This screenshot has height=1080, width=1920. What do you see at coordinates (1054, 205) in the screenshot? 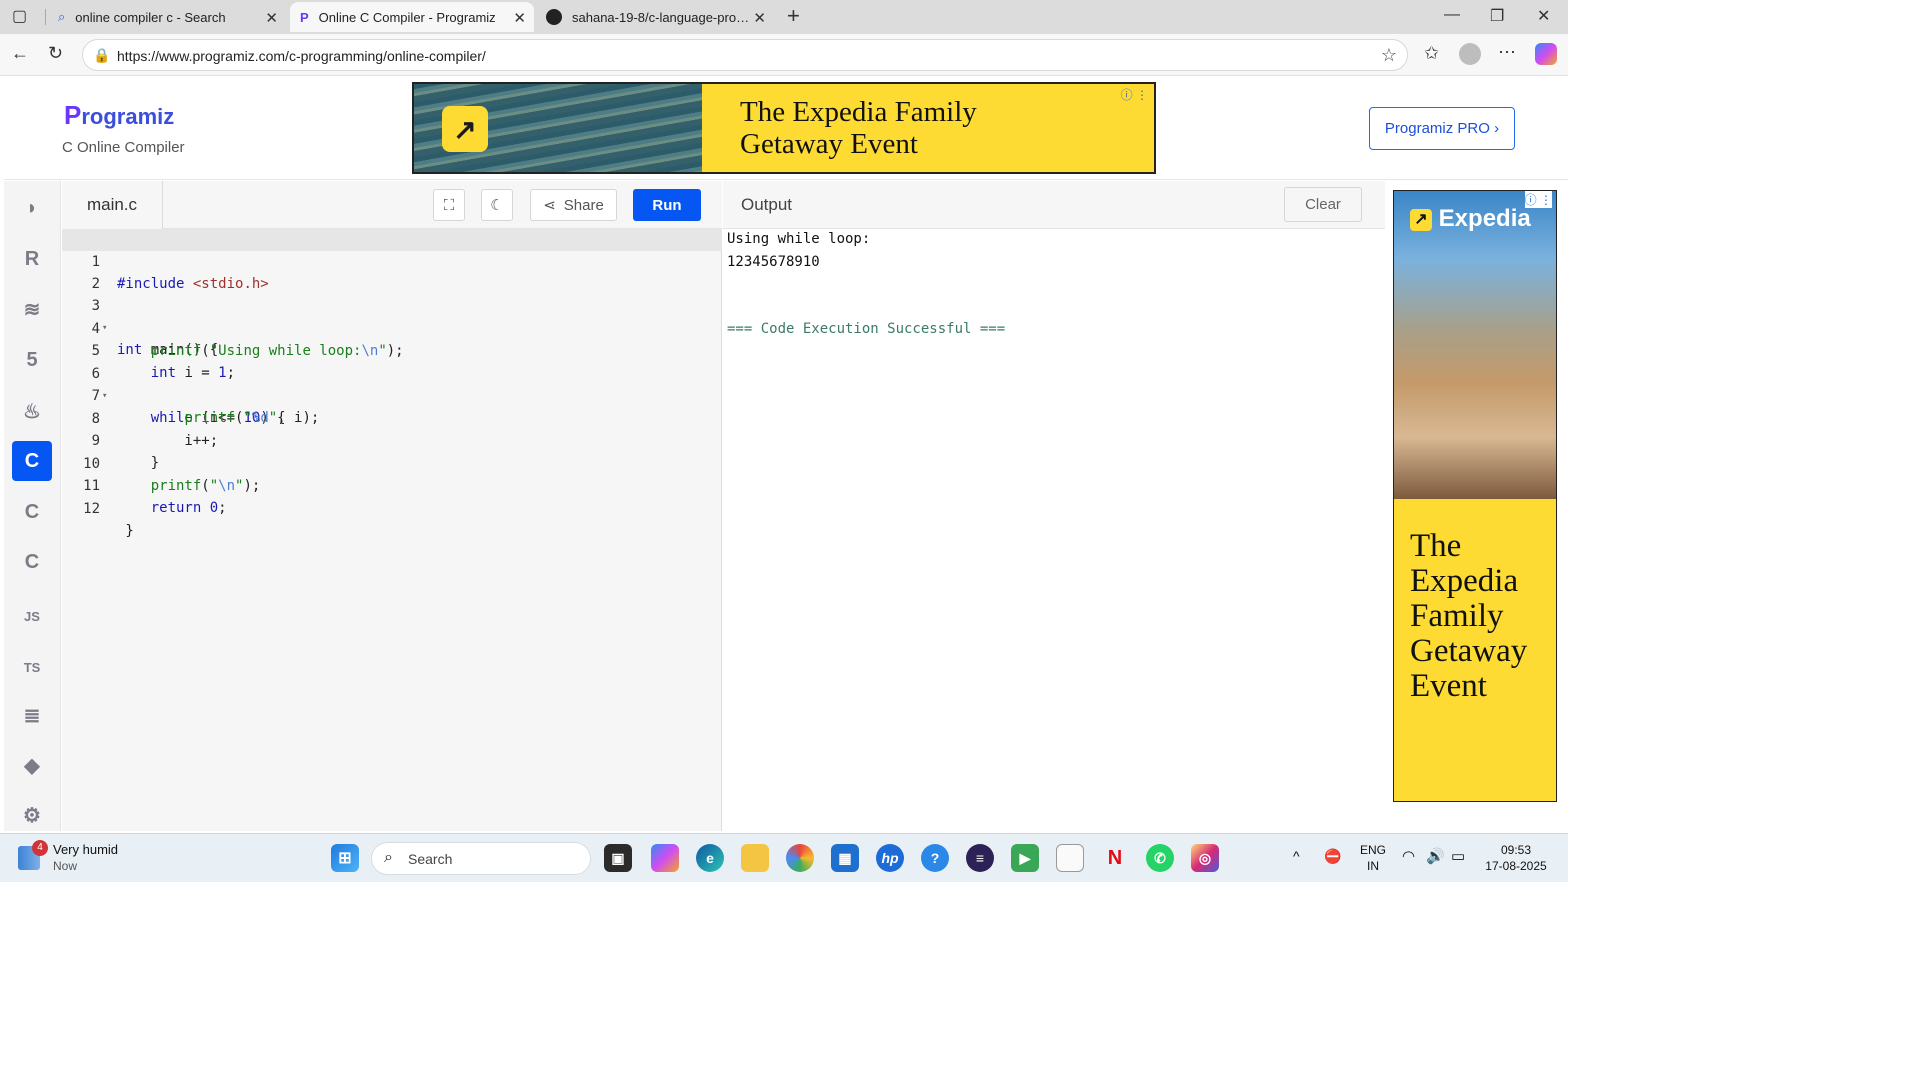
I see `output-toolbar: Output Clear` at bounding box center [1054, 205].